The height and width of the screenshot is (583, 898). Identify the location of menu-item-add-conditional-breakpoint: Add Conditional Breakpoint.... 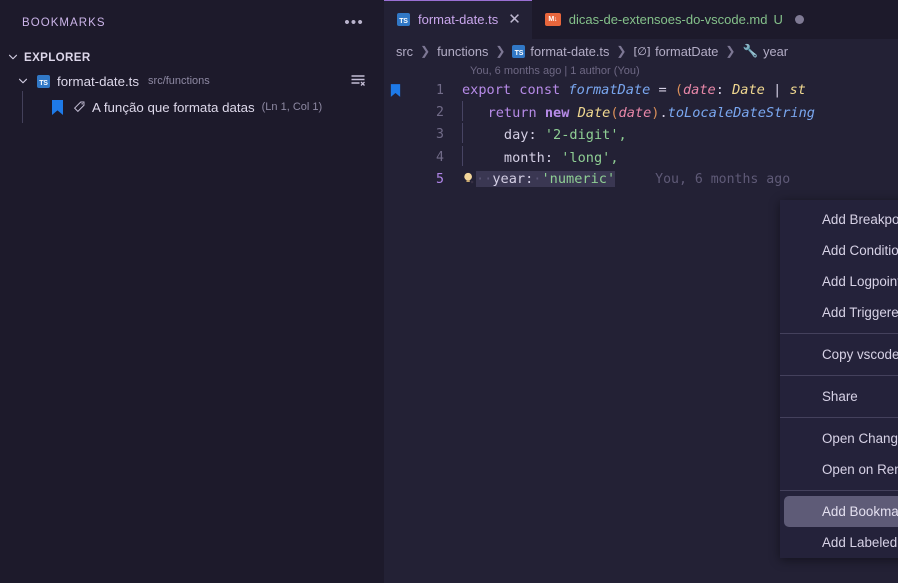
(841, 250).